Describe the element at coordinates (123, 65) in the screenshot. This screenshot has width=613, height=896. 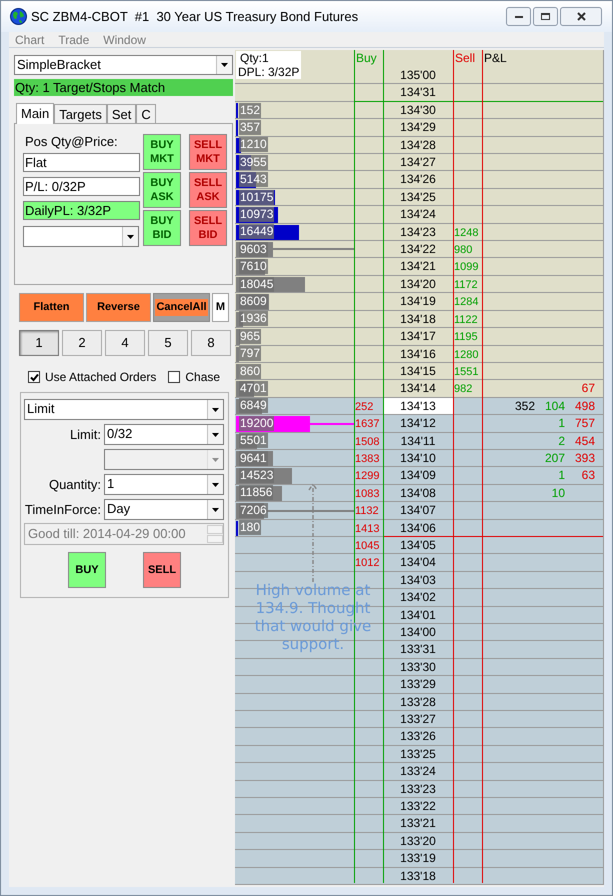
I see `strategy-dropdown: SimpleBracket` at that location.